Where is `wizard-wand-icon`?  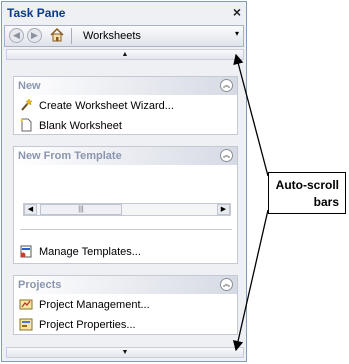 wizard-wand-icon is located at coordinates (26, 105).